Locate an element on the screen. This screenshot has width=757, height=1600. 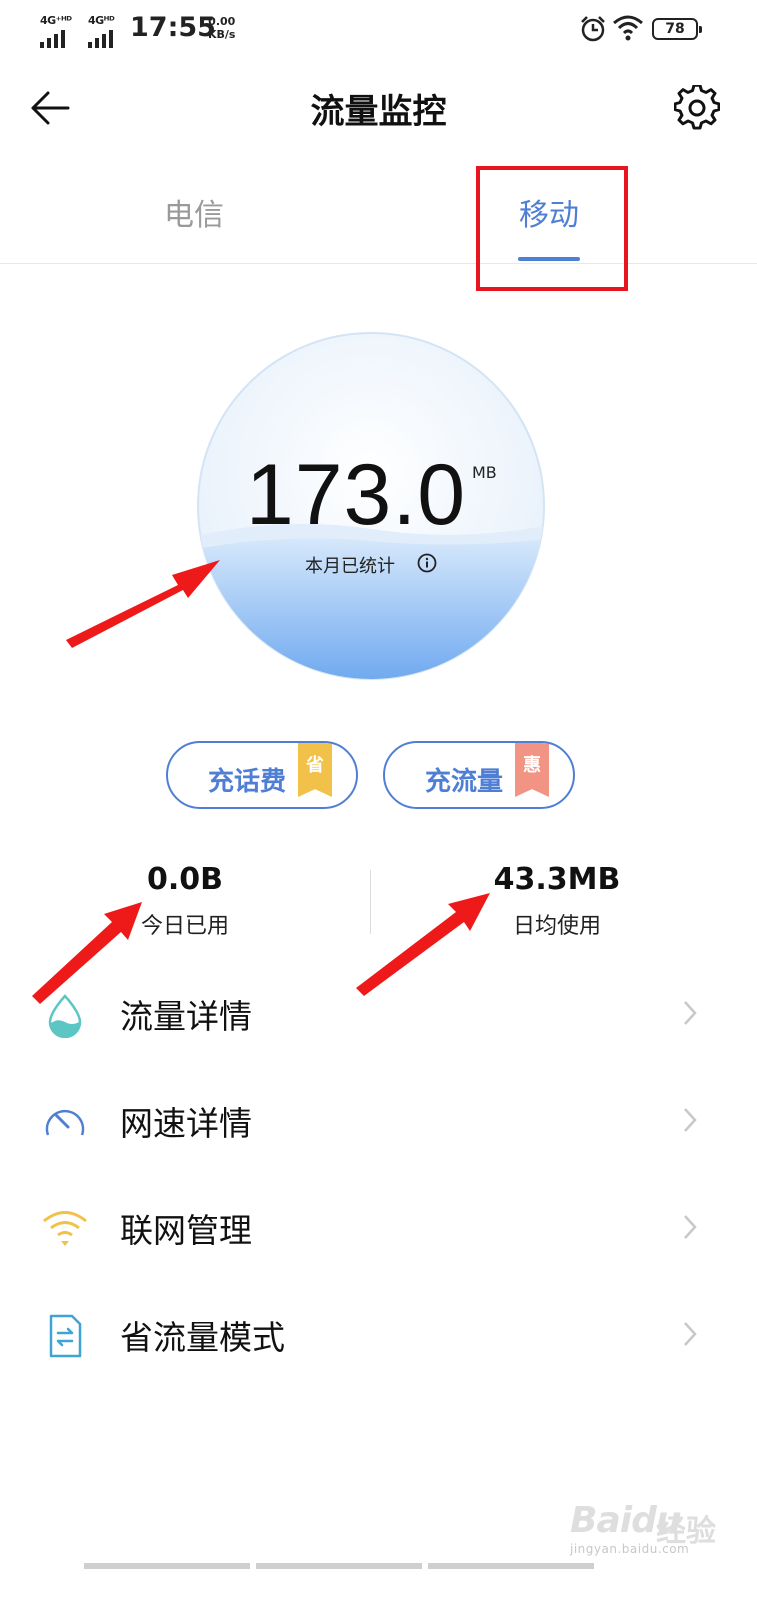
monthly-usage-value: 173.0 is located at coordinates (371, 495).